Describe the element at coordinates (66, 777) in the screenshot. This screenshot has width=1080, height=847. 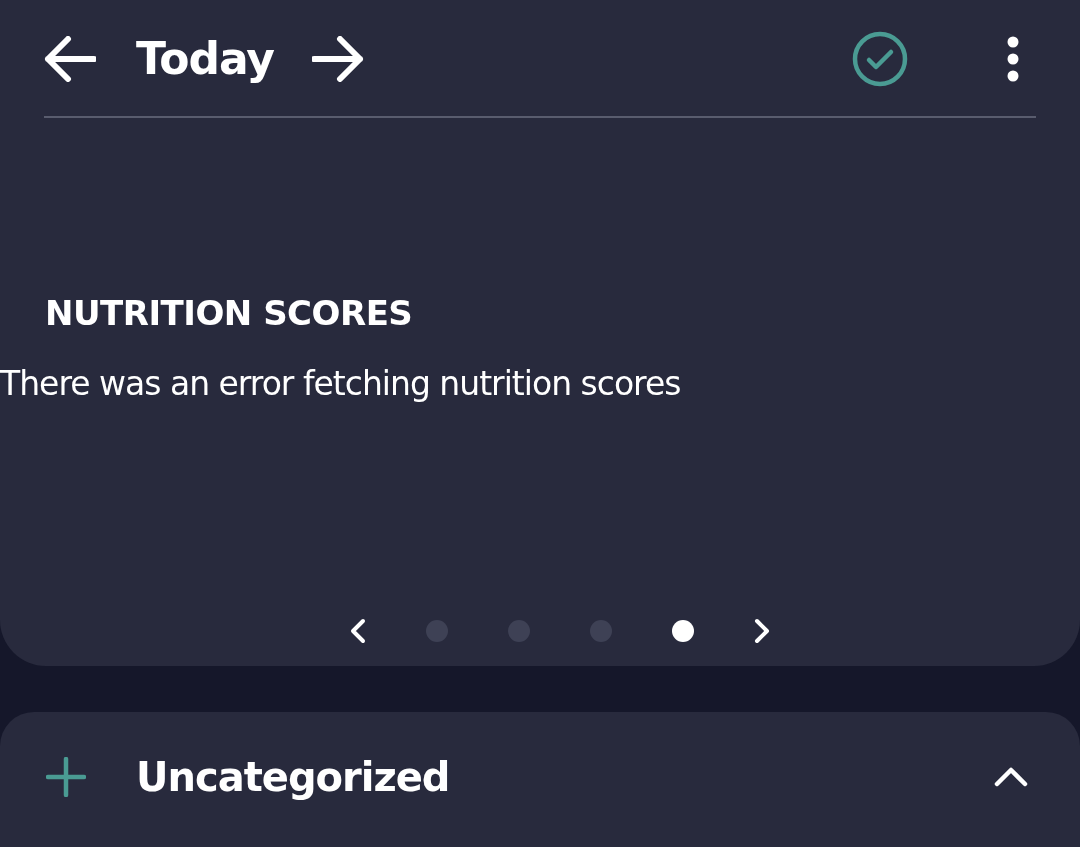
I see `plus-icon` at that location.